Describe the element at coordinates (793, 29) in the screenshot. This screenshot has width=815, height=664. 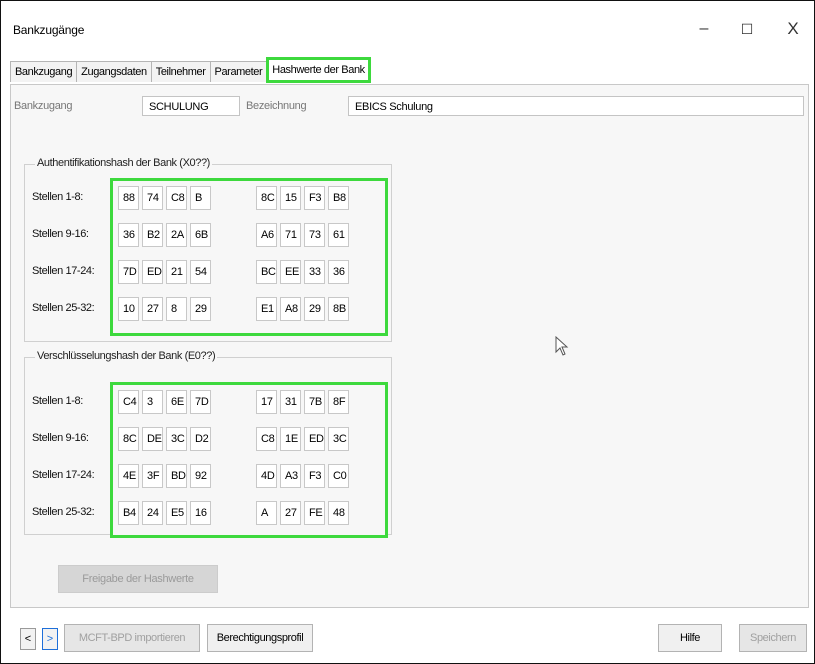
I see `close-button: X` at that location.